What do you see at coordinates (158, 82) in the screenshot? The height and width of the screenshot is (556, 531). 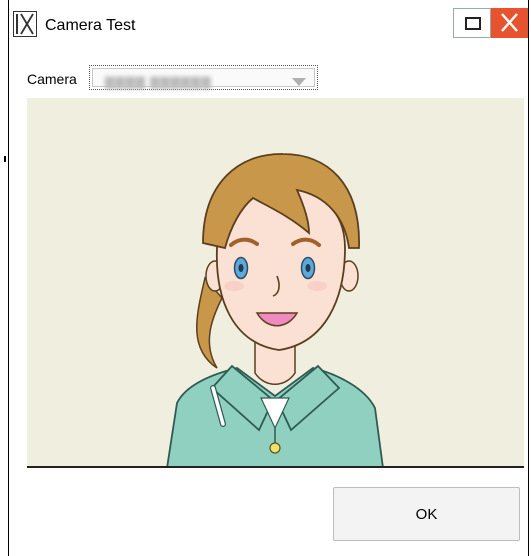 I see `camera-select-value: ▇▇▇▇ ▇▇▇▇▇▇` at bounding box center [158, 82].